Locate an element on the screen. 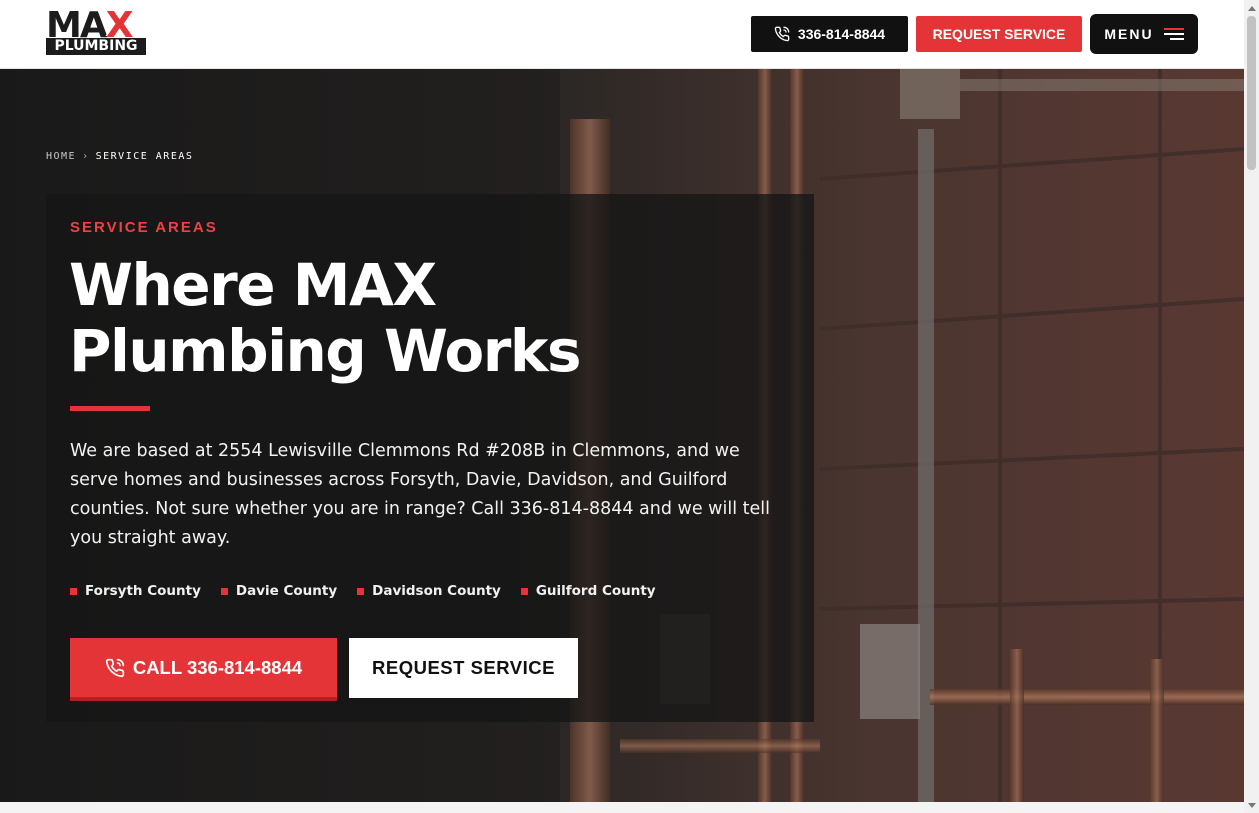  logo-subtitle: PLUMBING is located at coordinates (96, 46).